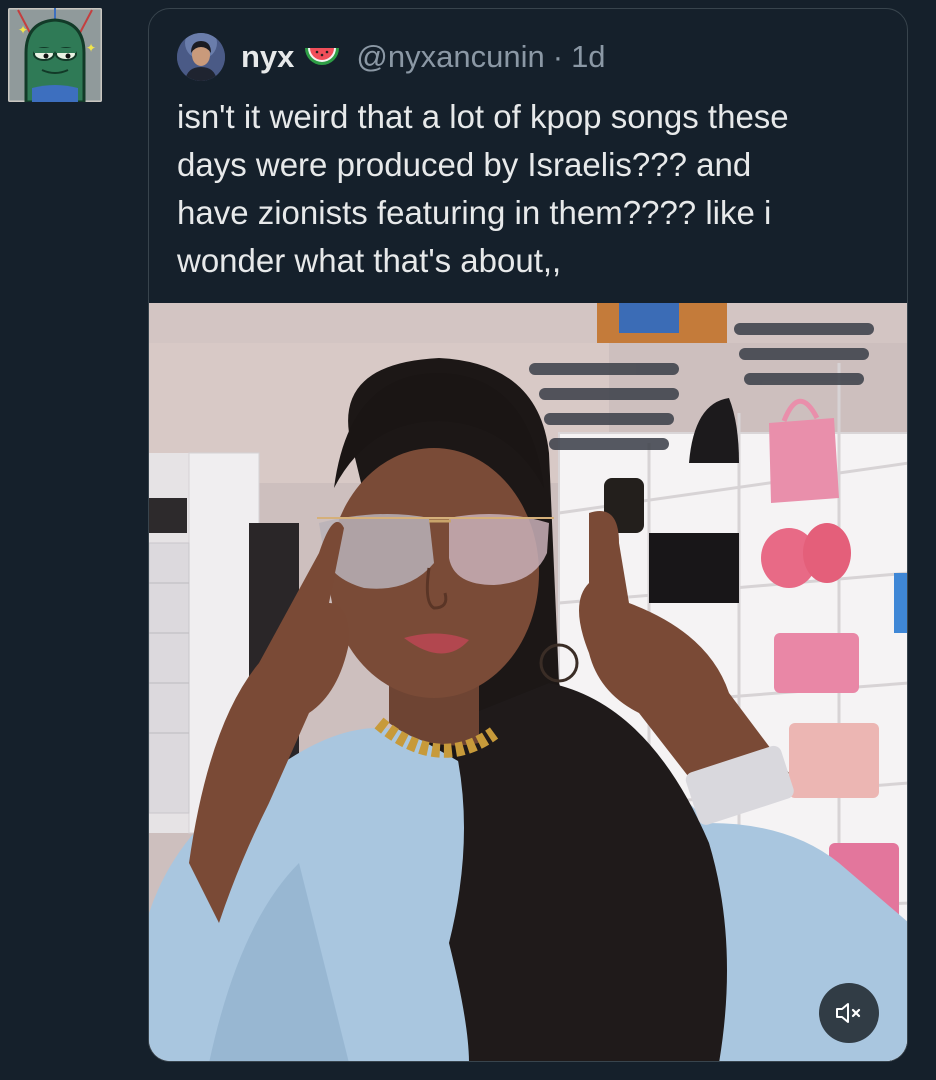 The width and height of the screenshot is (936, 1080). What do you see at coordinates (588, 57) in the screenshot?
I see `post-time: 1d` at bounding box center [588, 57].